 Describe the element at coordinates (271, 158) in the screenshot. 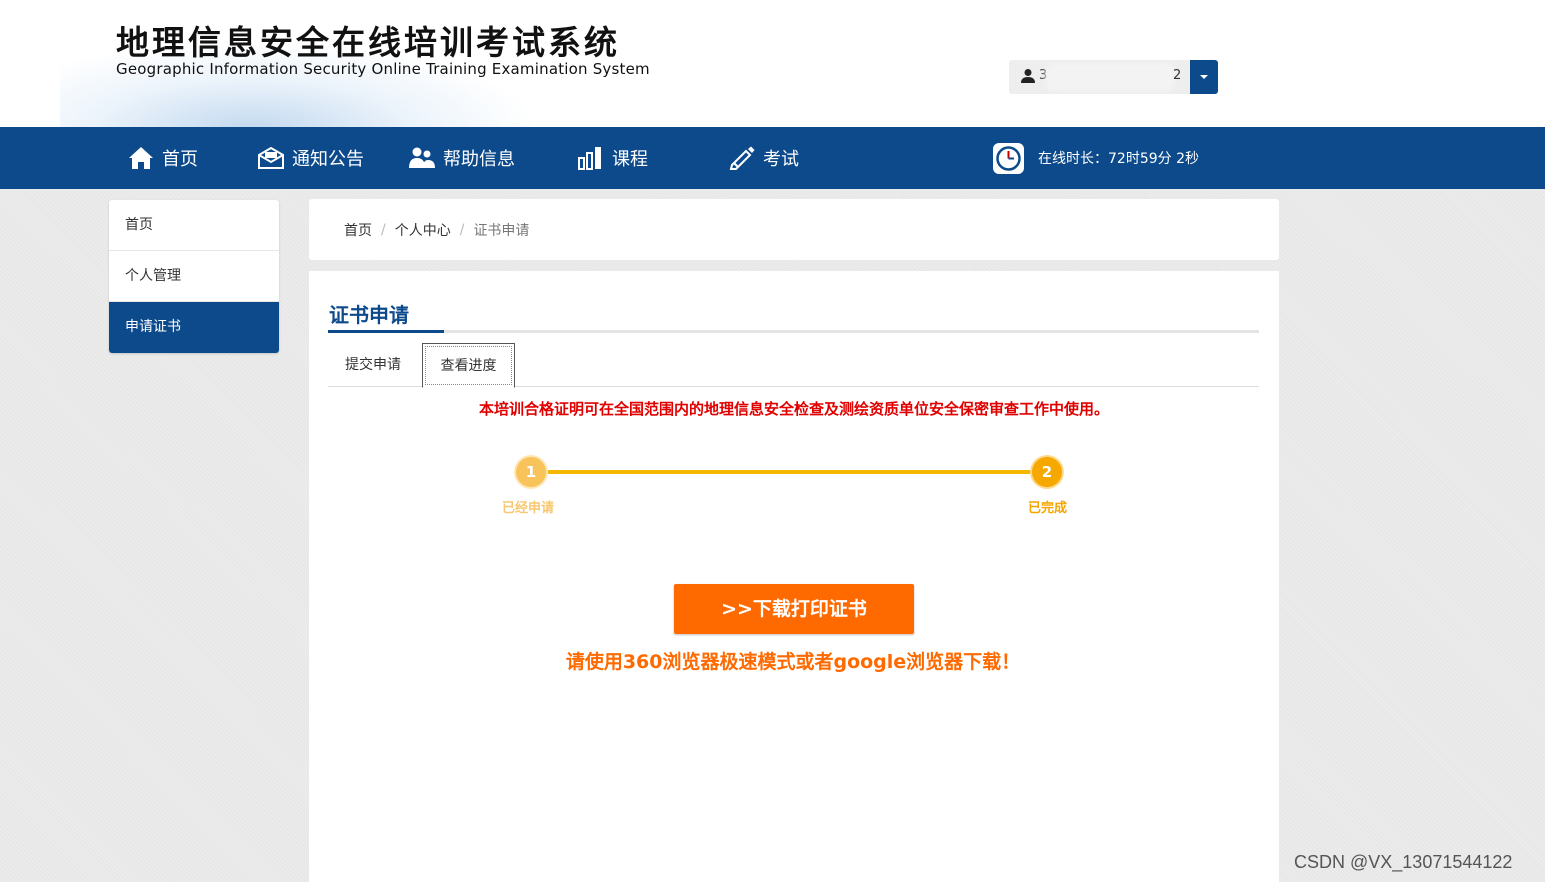

I see `envelope-icon` at that location.